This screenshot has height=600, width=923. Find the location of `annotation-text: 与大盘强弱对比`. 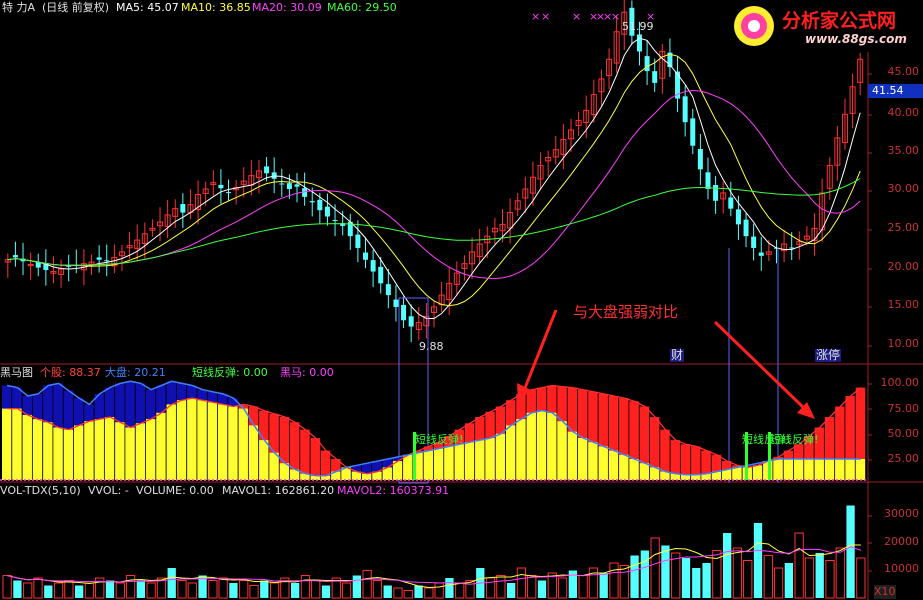

annotation-text: 与大盘强弱对比 is located at coordinates (626, 312).